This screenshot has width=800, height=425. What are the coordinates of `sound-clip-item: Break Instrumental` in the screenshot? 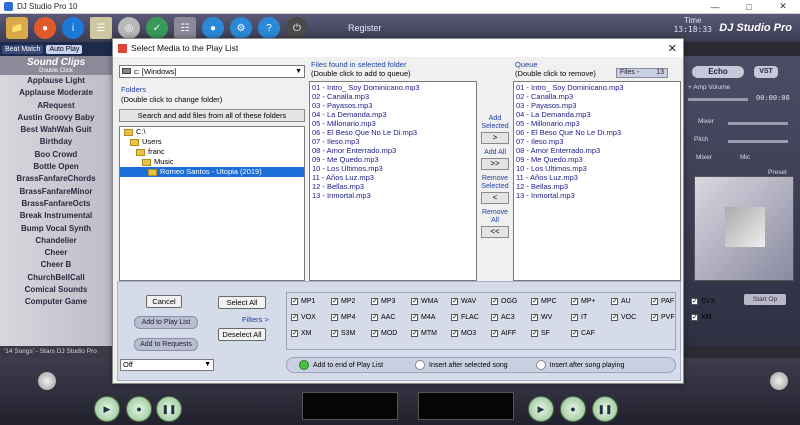 It's located at (56, 216).